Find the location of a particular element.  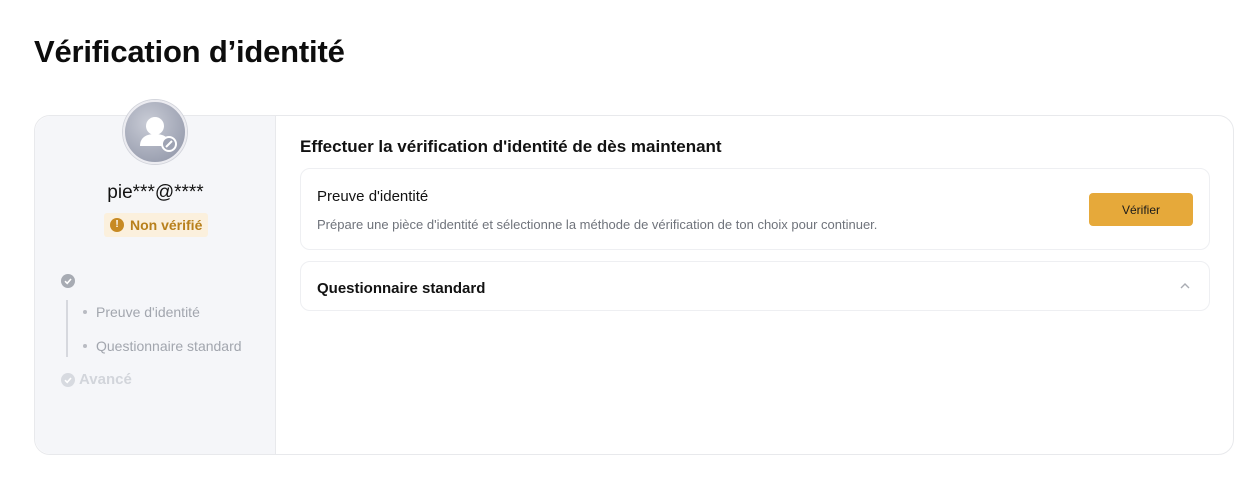

identity-proof-heading: Preuve d'identité is located at coordinates (373, 196).